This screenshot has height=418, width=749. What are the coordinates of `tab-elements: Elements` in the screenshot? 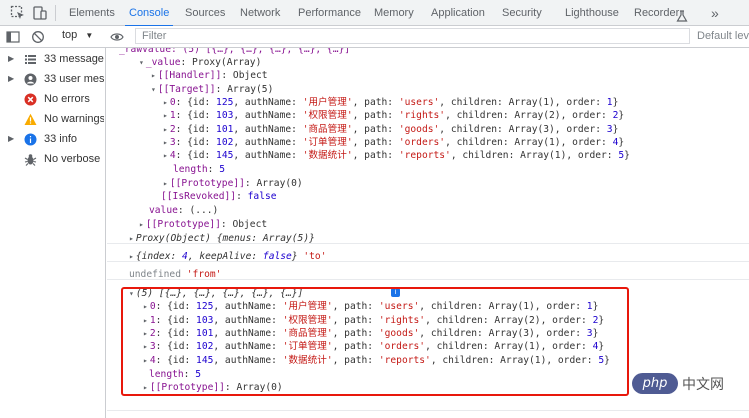 It's located at (92, 13).